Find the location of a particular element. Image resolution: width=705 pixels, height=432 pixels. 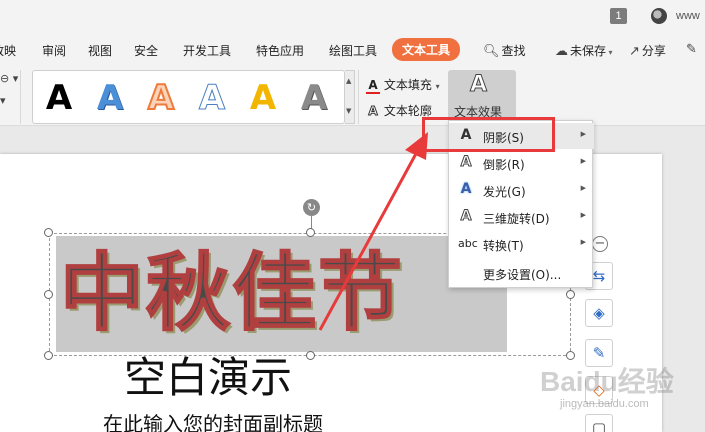

resize-handle-bottom-right is located at coordinates (570, 355).